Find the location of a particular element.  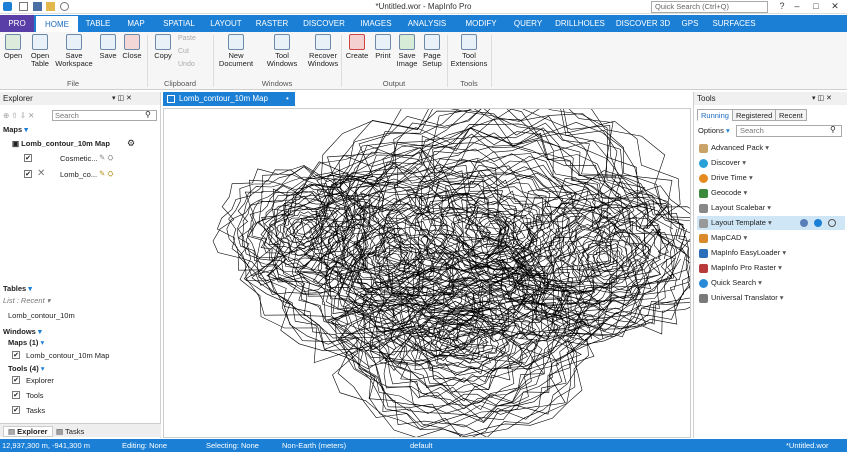

tools-window-checkbox is located at coordinates (16, 395).